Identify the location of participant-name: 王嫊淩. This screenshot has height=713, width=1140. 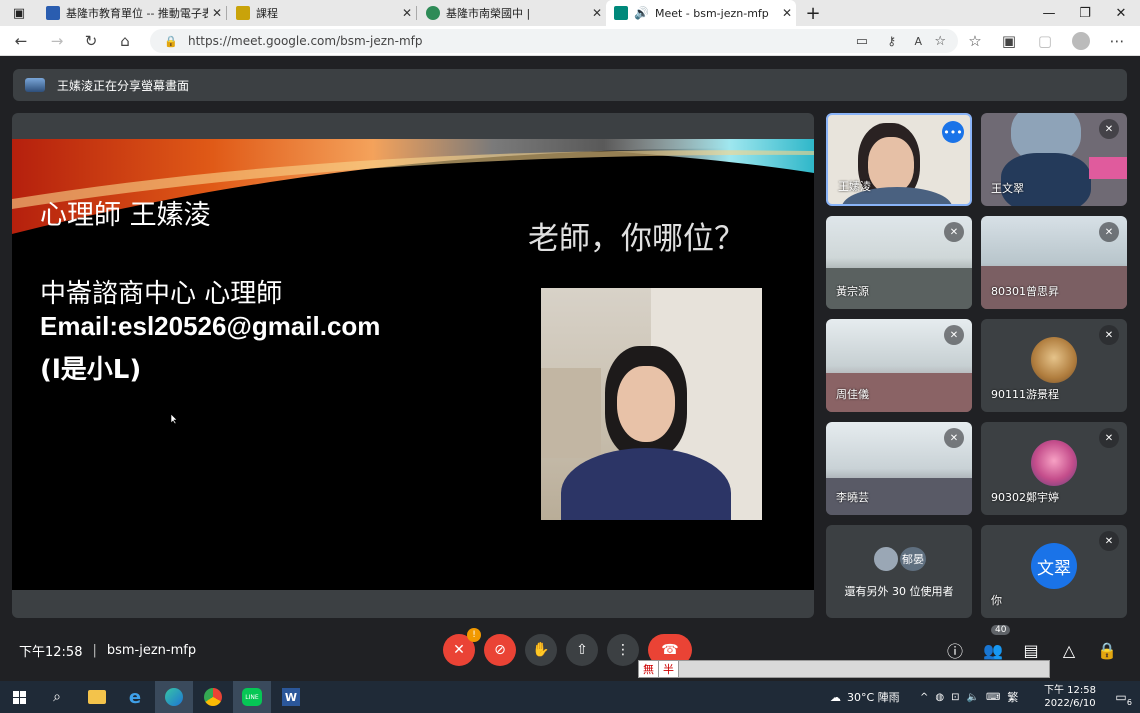
(854, 186).